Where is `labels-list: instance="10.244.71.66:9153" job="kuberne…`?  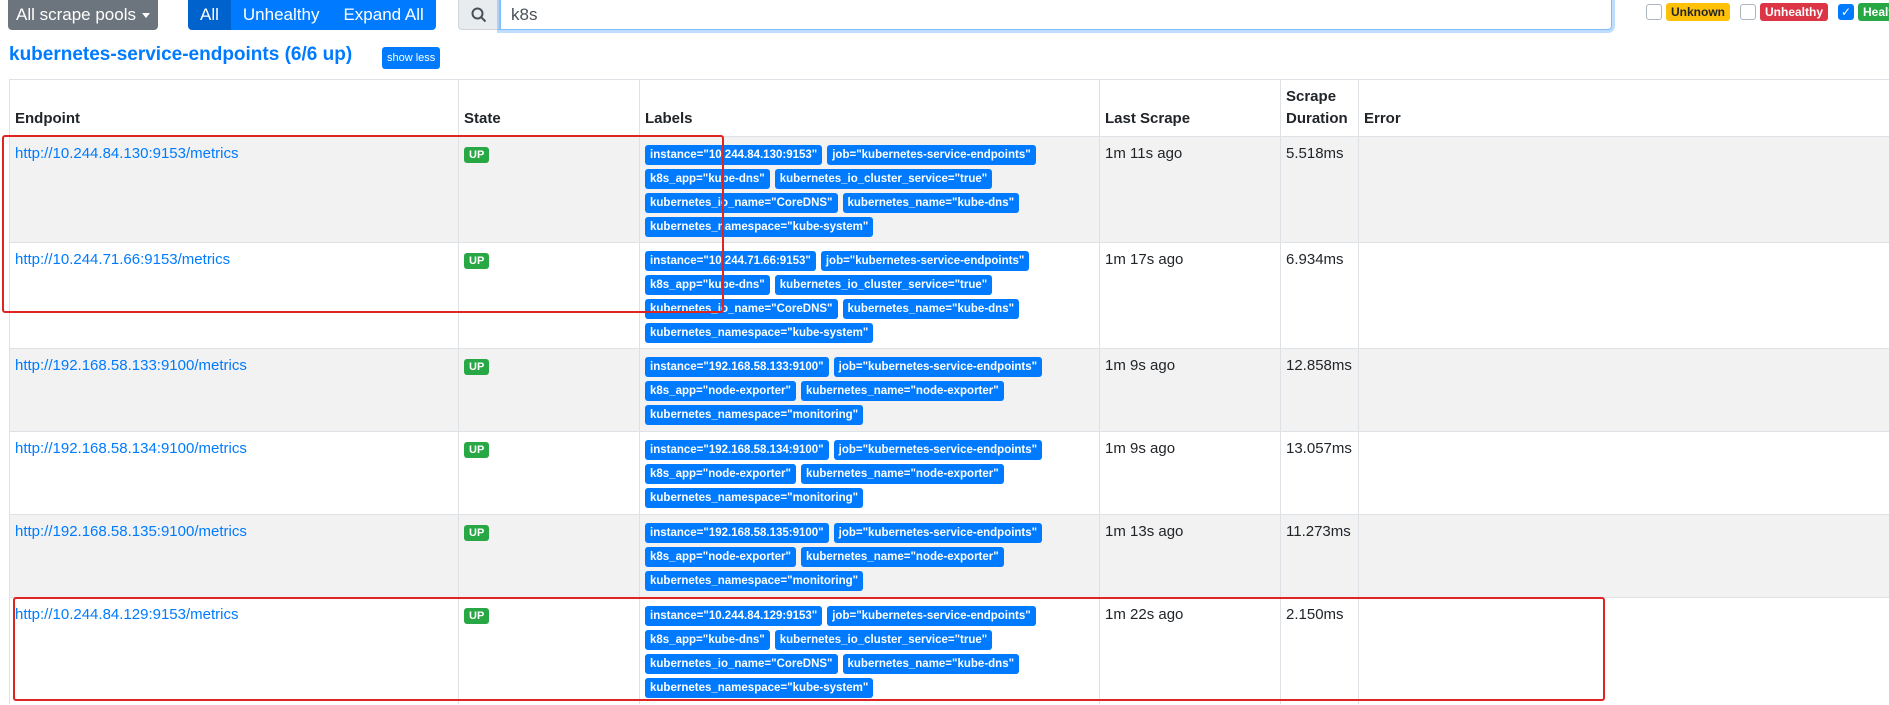 labels-list: instance="10.244.71.66:9153" job="kuberne… is located at coordinates (855, 299).